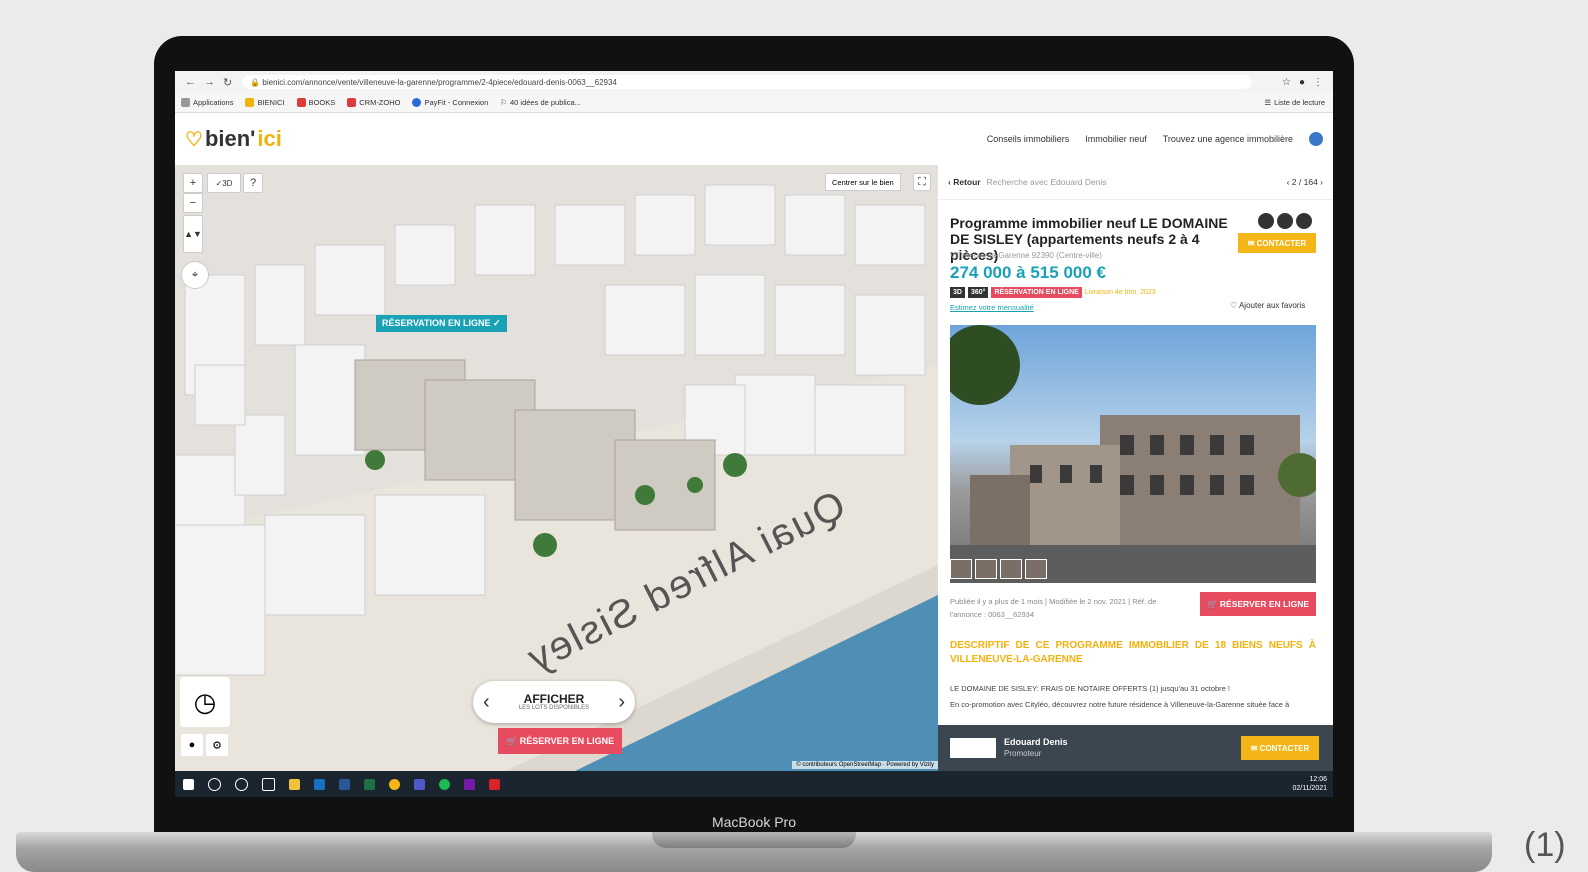 The height and width of the screenshot is (872, 1588). Describe the element at coordinates (188, 784) in the screenshot. I see `windows-start-icon` at that location.